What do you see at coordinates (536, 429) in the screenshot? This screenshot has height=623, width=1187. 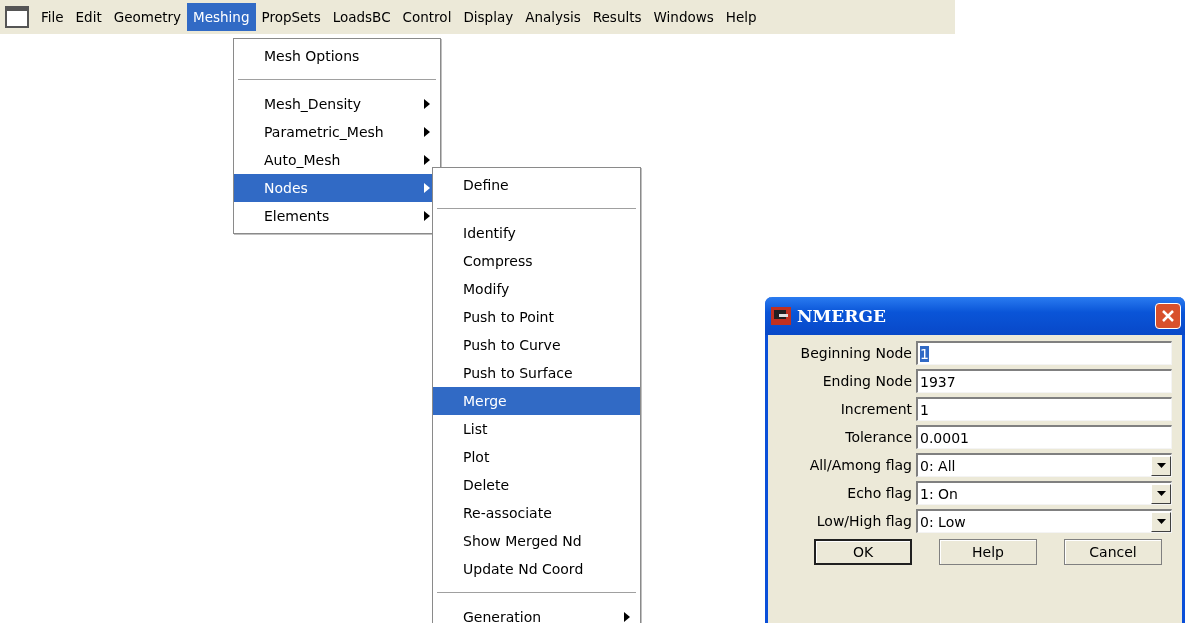 I see `menu-item: List` at bounding box center [536, 429].